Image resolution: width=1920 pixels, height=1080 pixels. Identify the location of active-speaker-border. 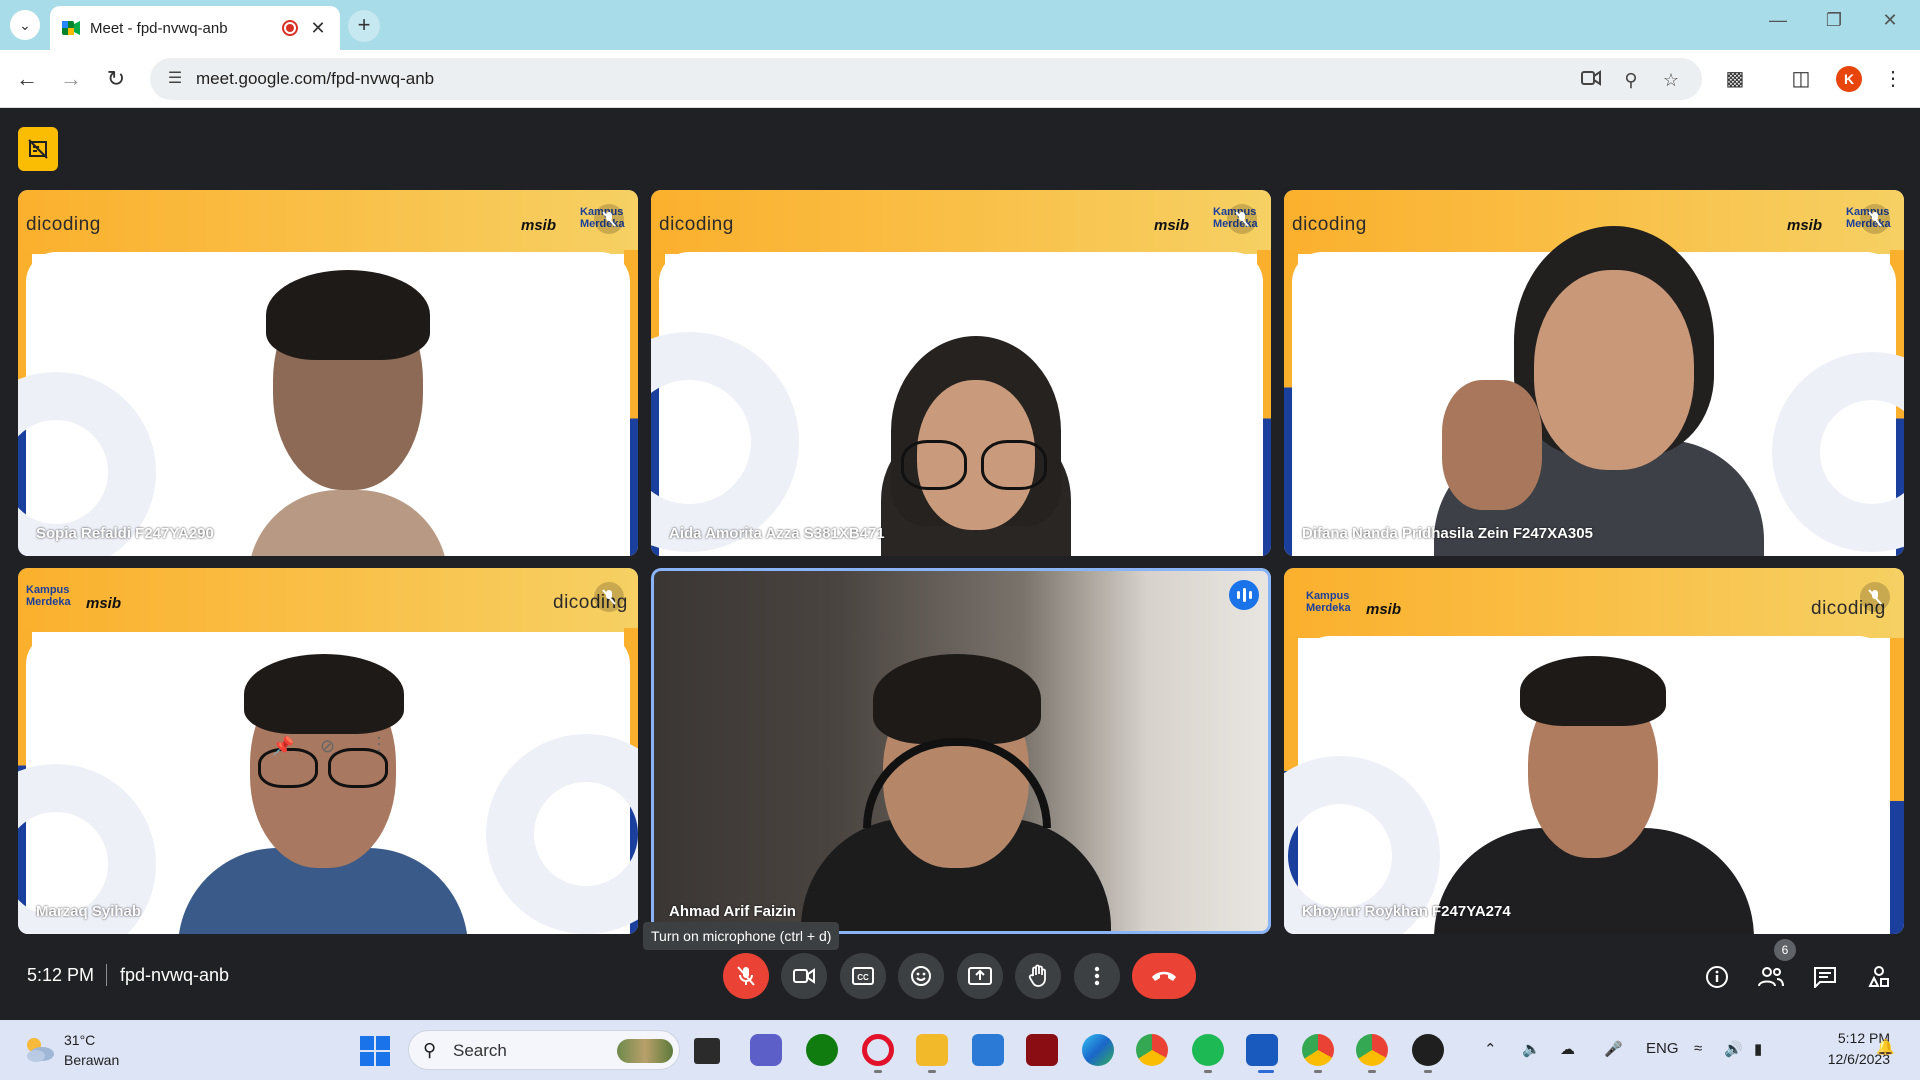
(961, 751).